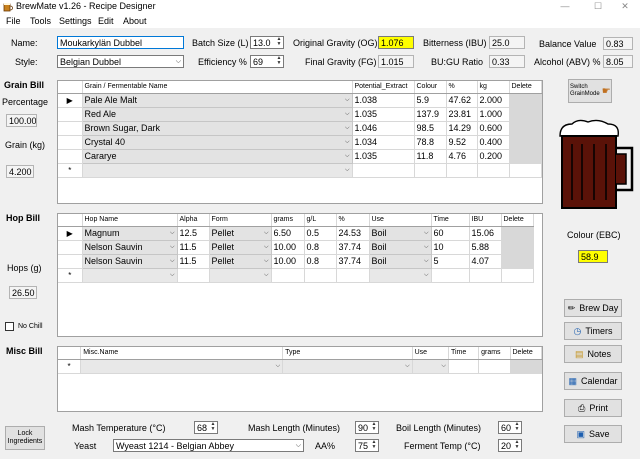 Image resolution: width=640 pixels, height=459 pixels. I want to click on style-select: Belgian Dubbel ⌵, so click(120, 61).